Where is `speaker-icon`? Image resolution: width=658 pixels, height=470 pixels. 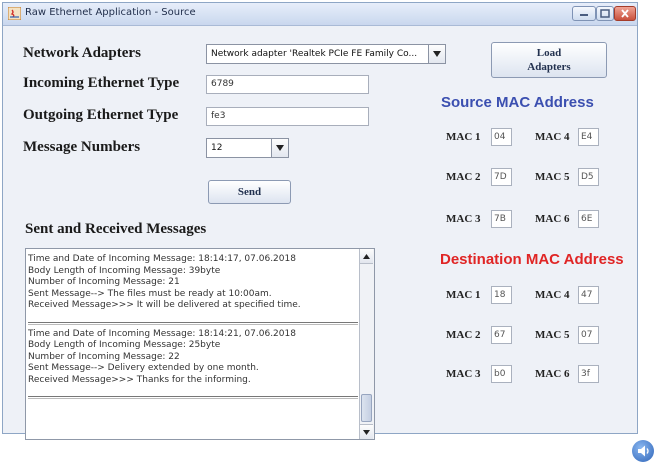 speaker-icon is located at coordinates (643, 451).